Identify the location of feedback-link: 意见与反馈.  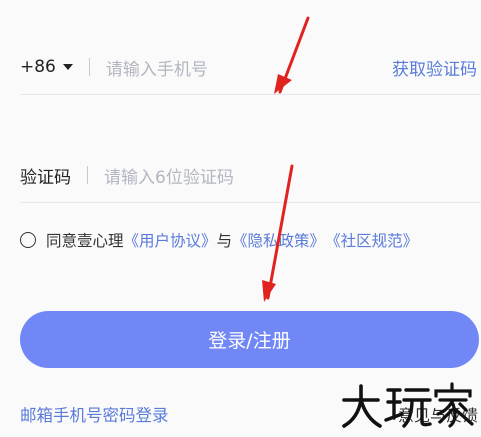
(438, 414).